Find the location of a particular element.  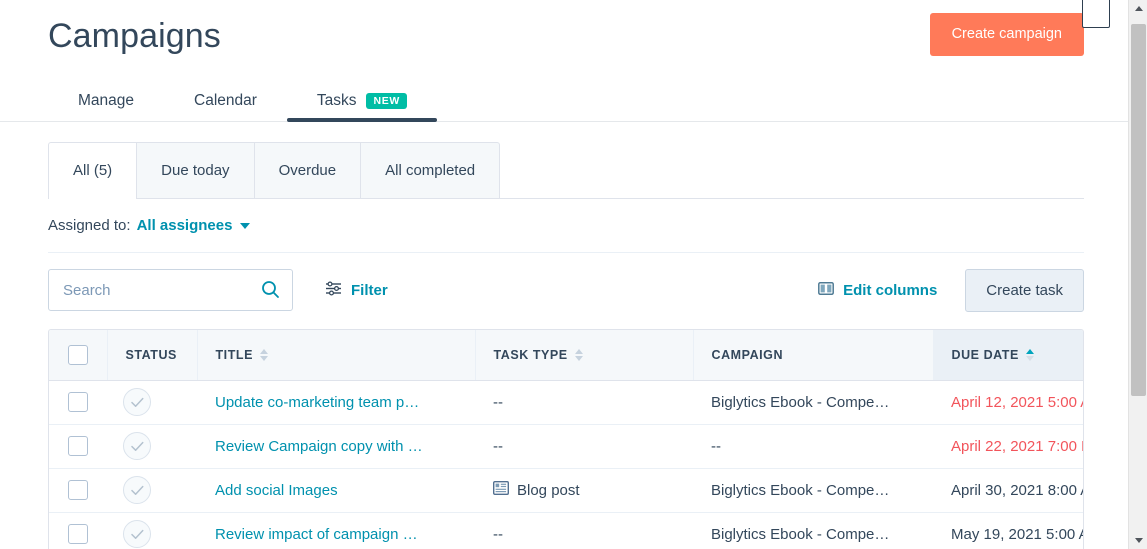

due-date-value: May 19, 2021 5:00 AM is located at coordinates (1017, 534).